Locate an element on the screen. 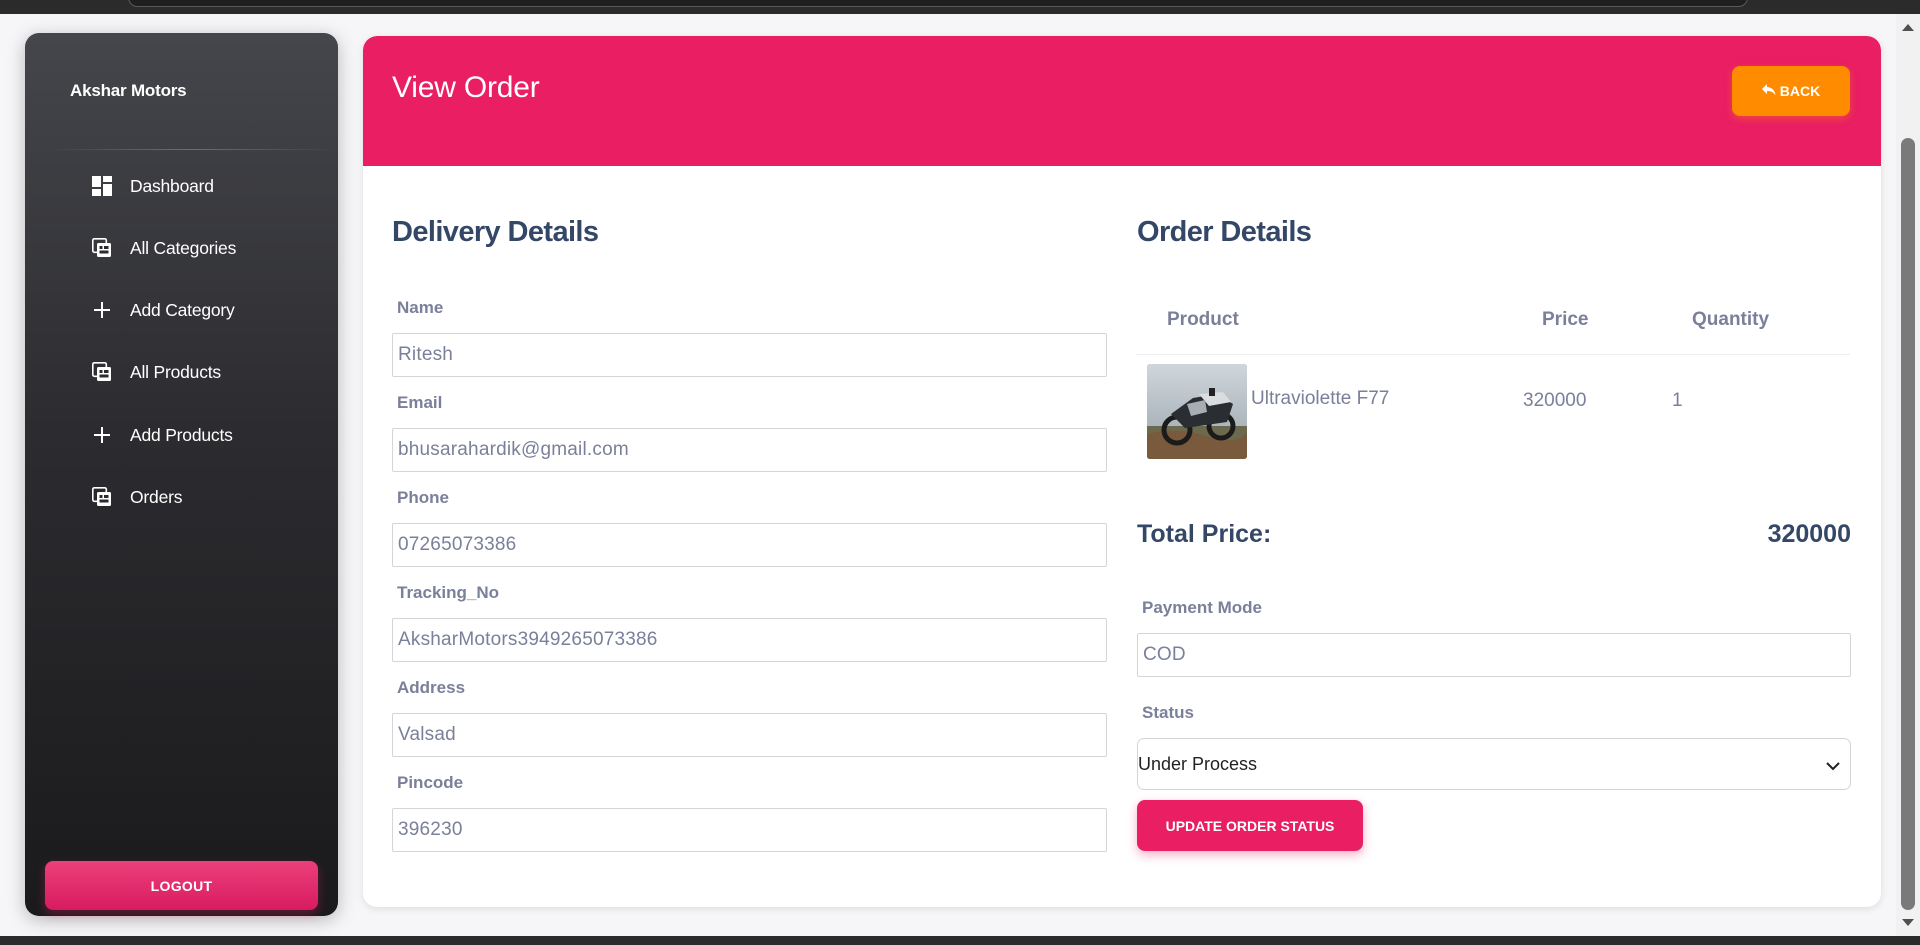  address-field: Valsad is located at coordinates (749, 735).